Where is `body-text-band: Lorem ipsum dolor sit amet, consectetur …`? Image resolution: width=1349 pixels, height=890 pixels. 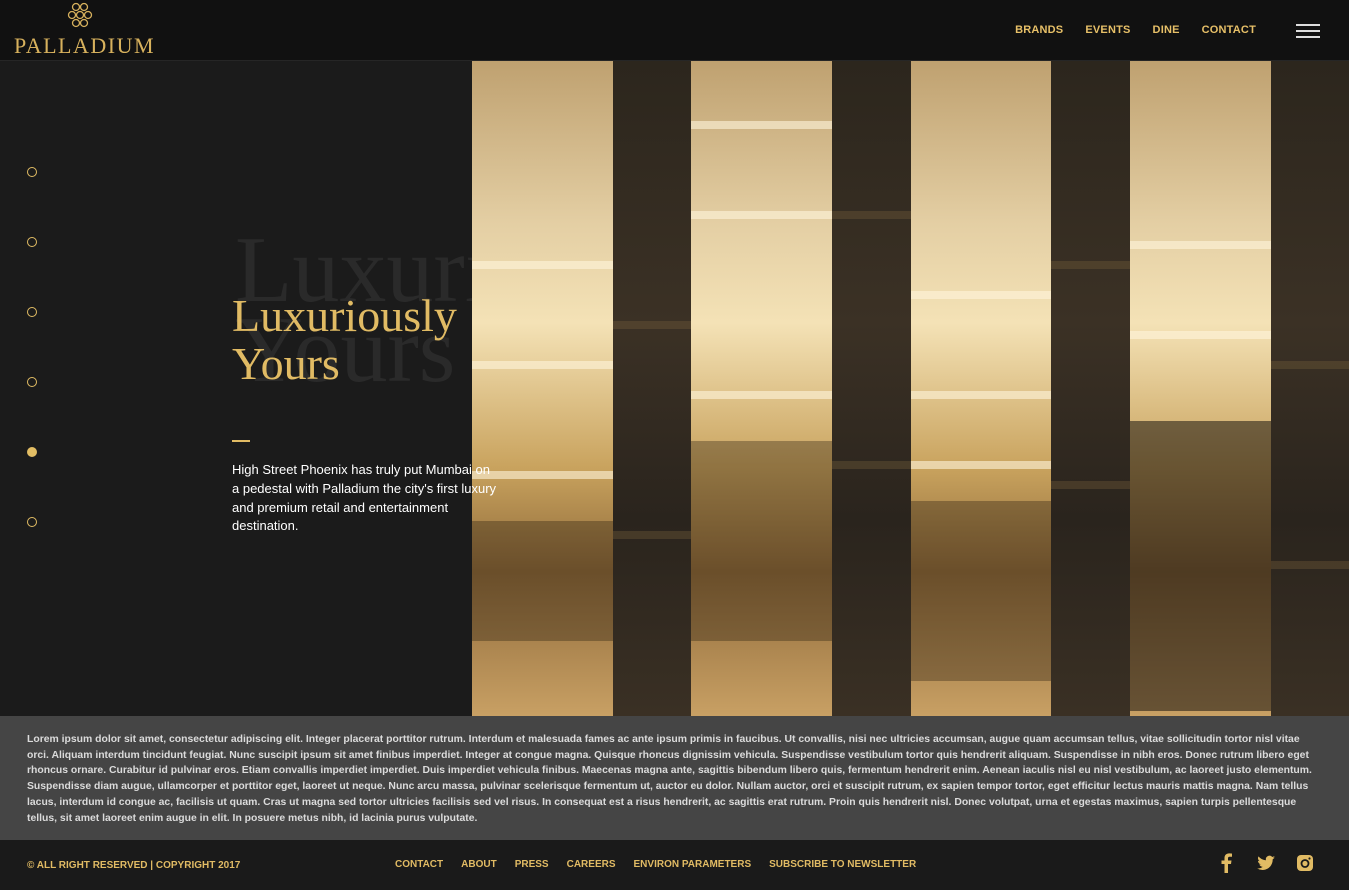 body-text-band: Lorem ipsum dolor sit amet, consectetur … is located at coordinates (674, 778).